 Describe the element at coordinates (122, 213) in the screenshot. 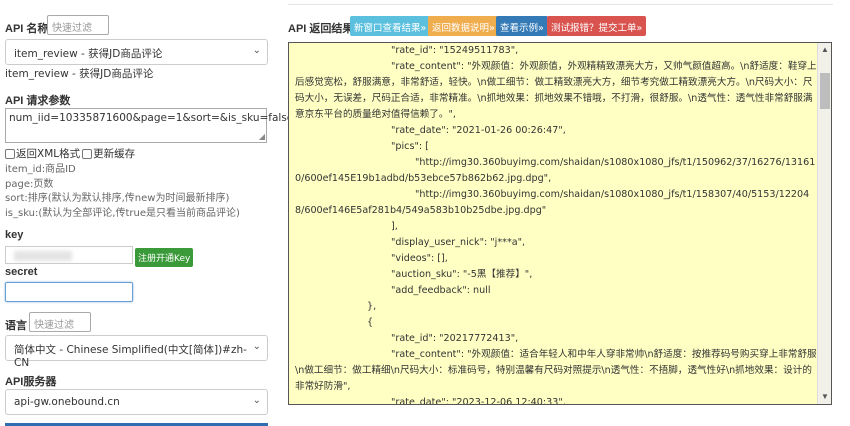

I see `param-help-line: is_sku:(默认为全部评论,传true是只看当前商品评论)` at that location.